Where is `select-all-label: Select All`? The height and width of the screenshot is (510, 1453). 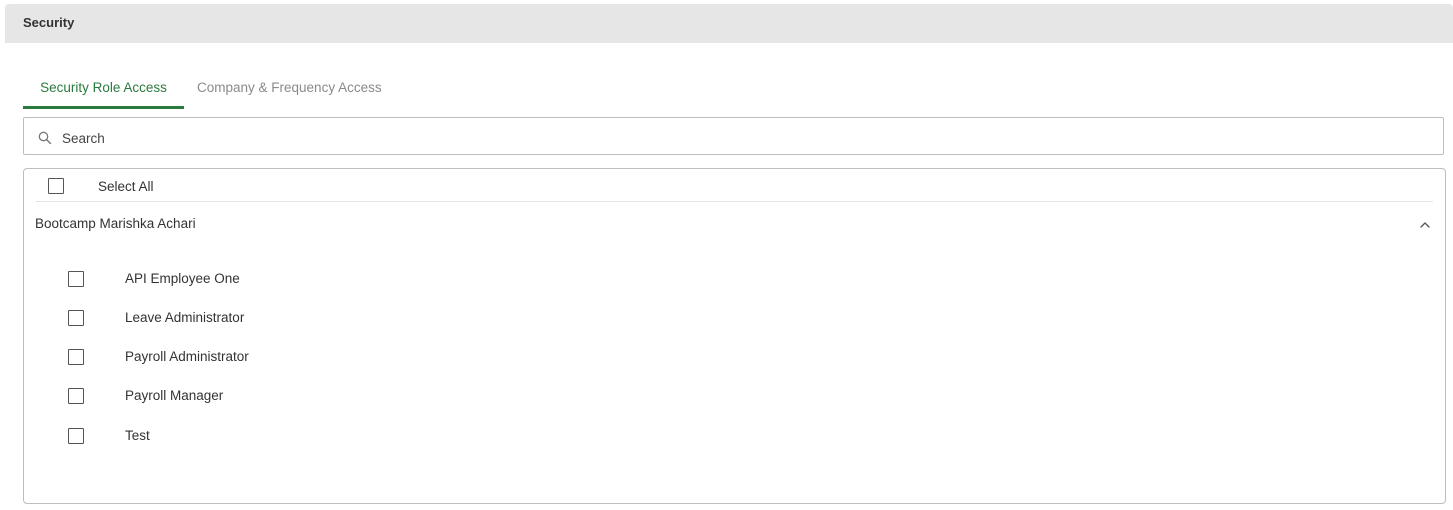
select-all-label: Select All is located at coordinates (126, 186).